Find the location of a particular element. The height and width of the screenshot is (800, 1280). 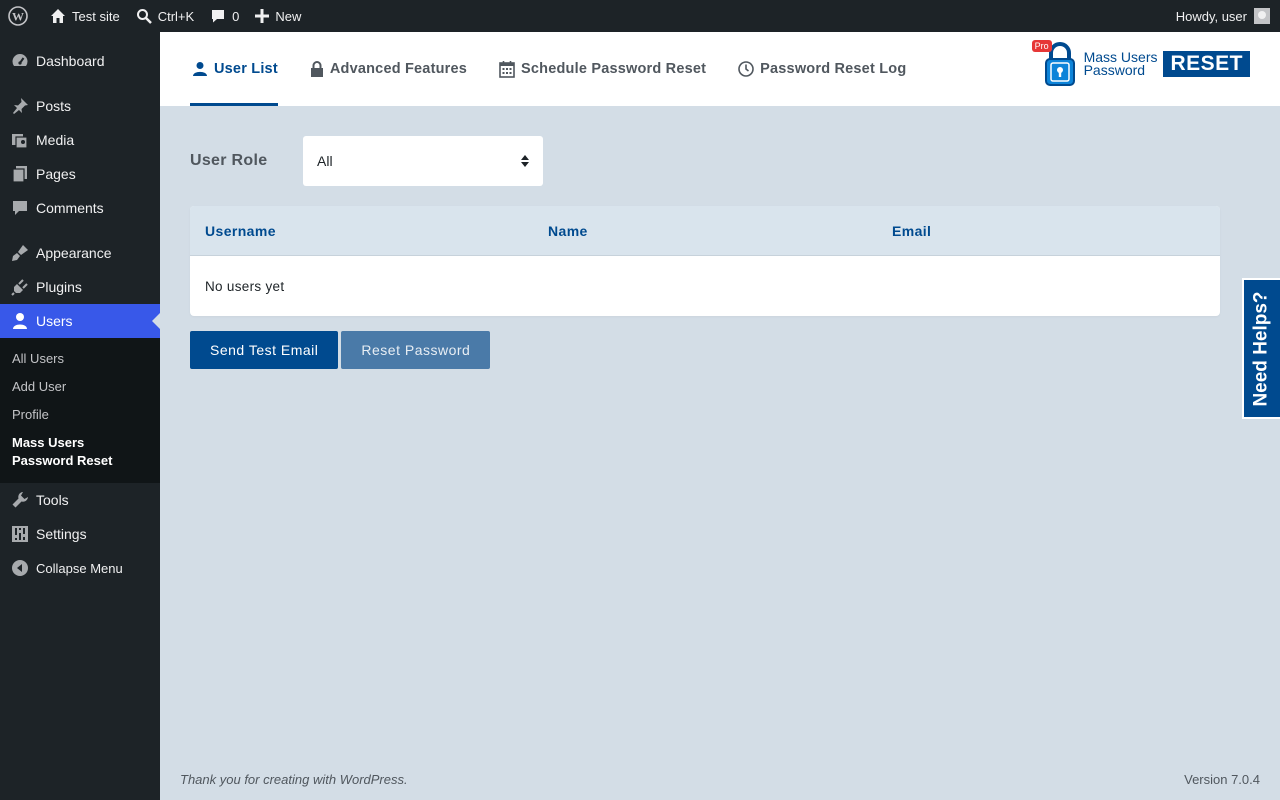

user-role-filter: User Role All is located at coordinates (705, 161).